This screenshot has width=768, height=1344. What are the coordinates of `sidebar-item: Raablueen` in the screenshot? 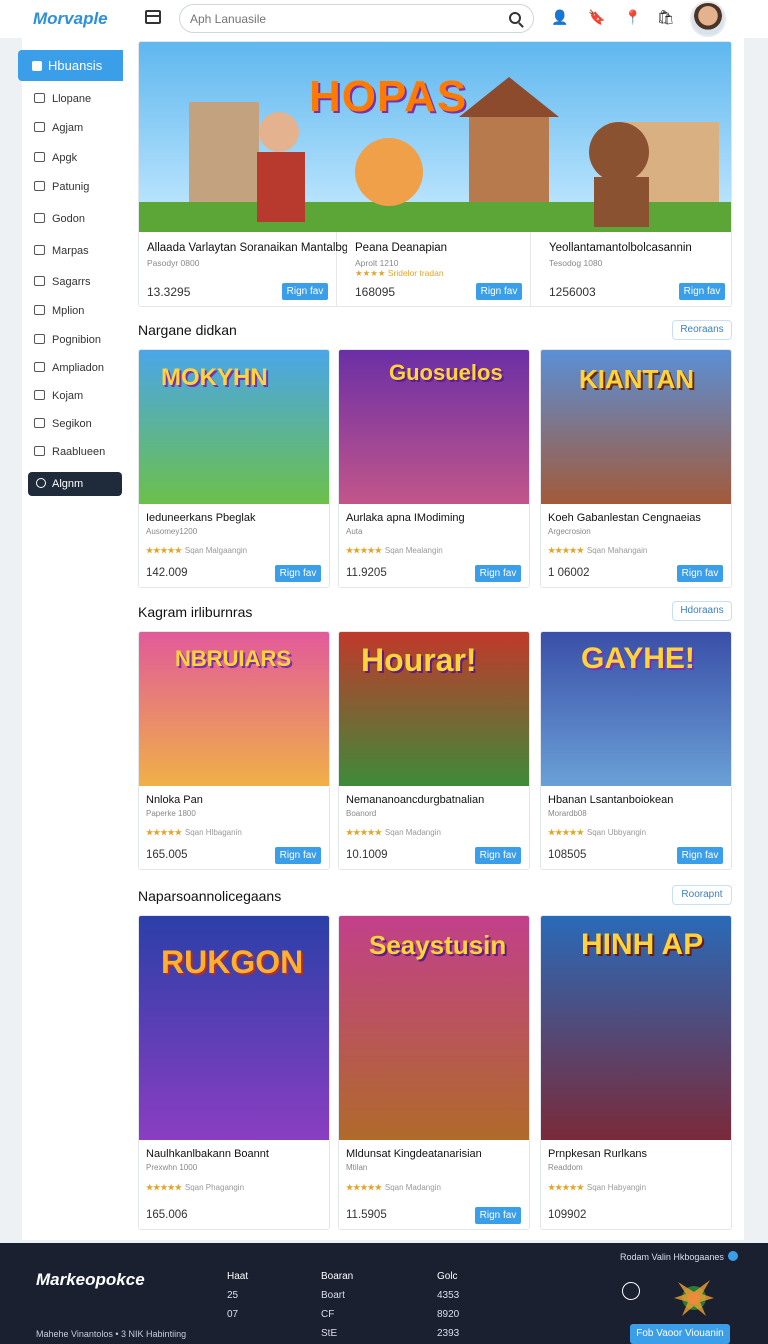 It's located at (69, 452).